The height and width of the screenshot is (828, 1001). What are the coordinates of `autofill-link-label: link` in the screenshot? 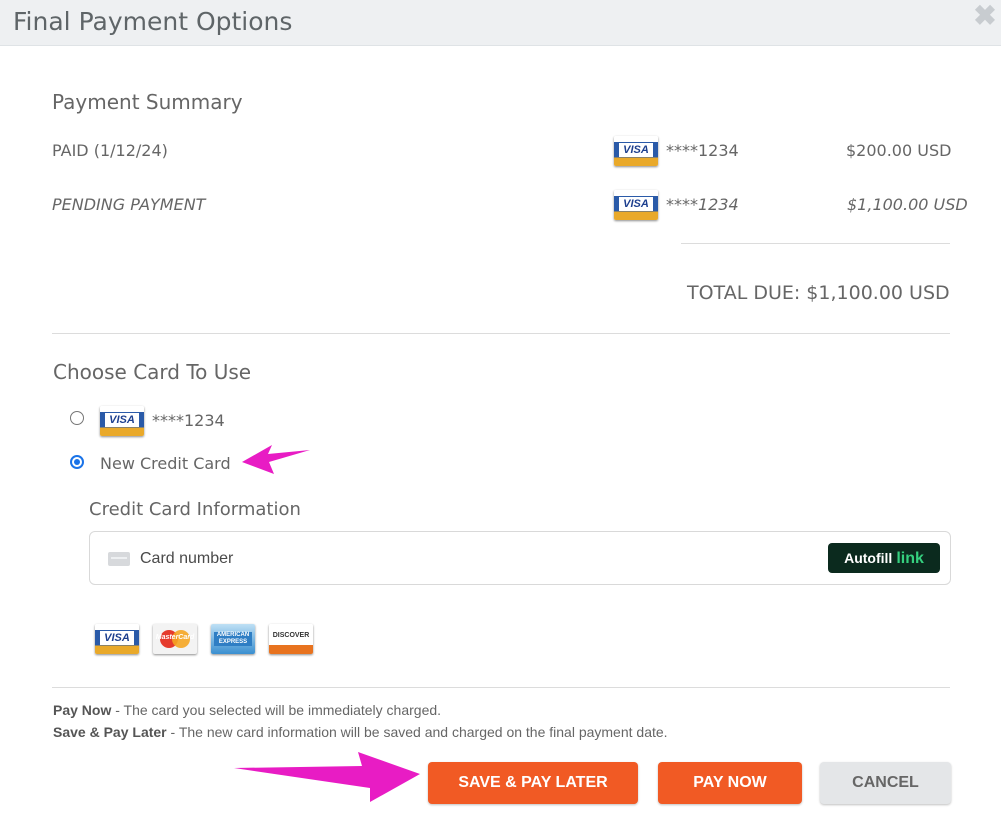 It's located at (910, 558).